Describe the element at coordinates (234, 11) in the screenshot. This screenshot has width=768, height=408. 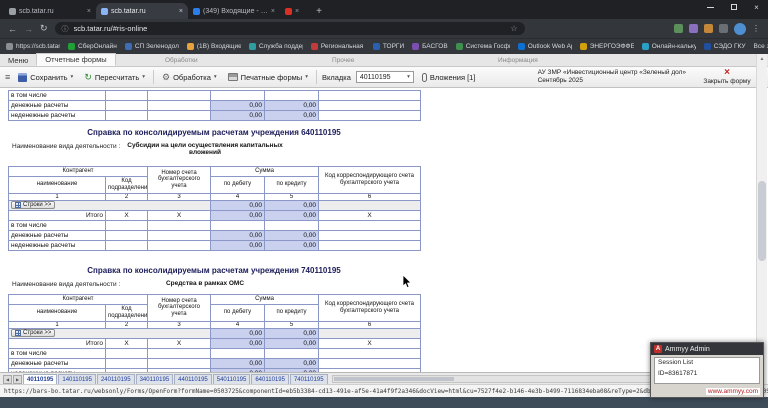
I see `browser-tab: (349) Входящие - Почта Mail ×` at that location.